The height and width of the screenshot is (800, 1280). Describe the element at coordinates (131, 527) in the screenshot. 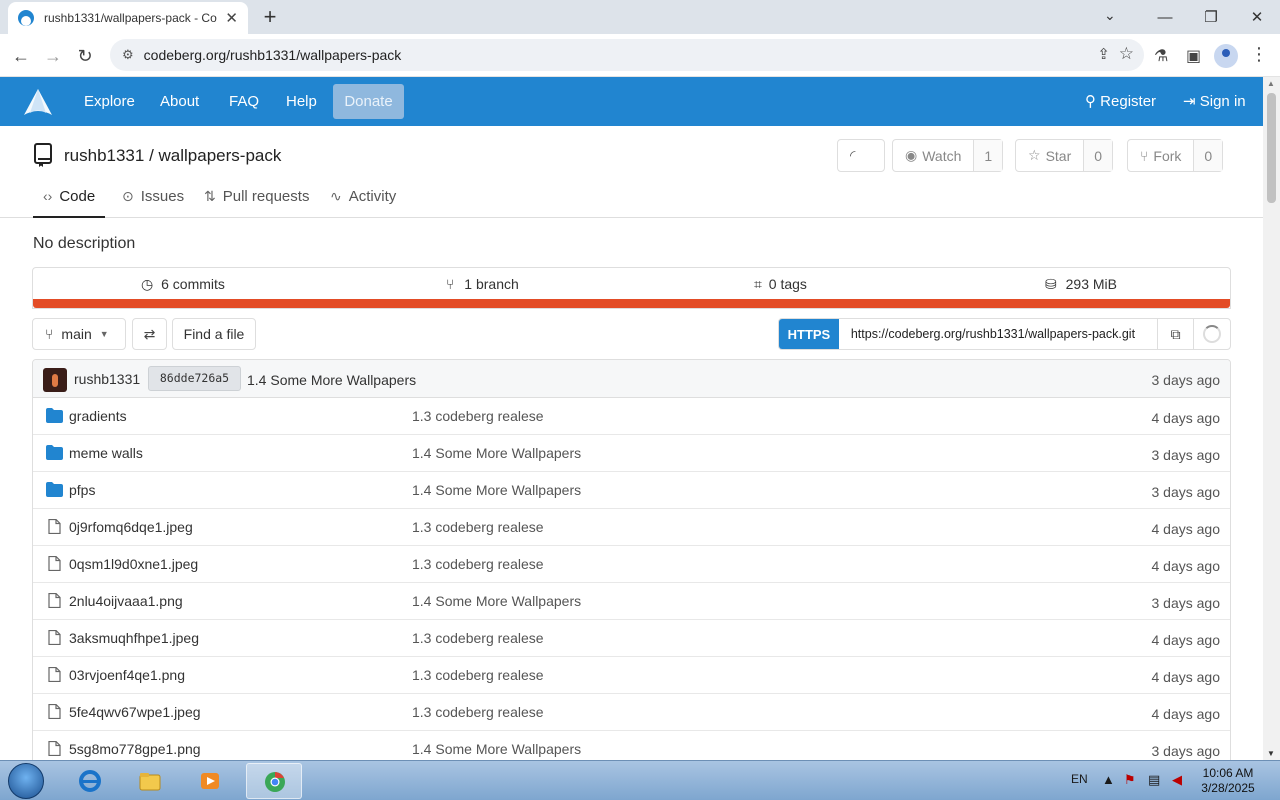

I see `file-name: 0j9rfomq6dqe1.jpeg` at that location.